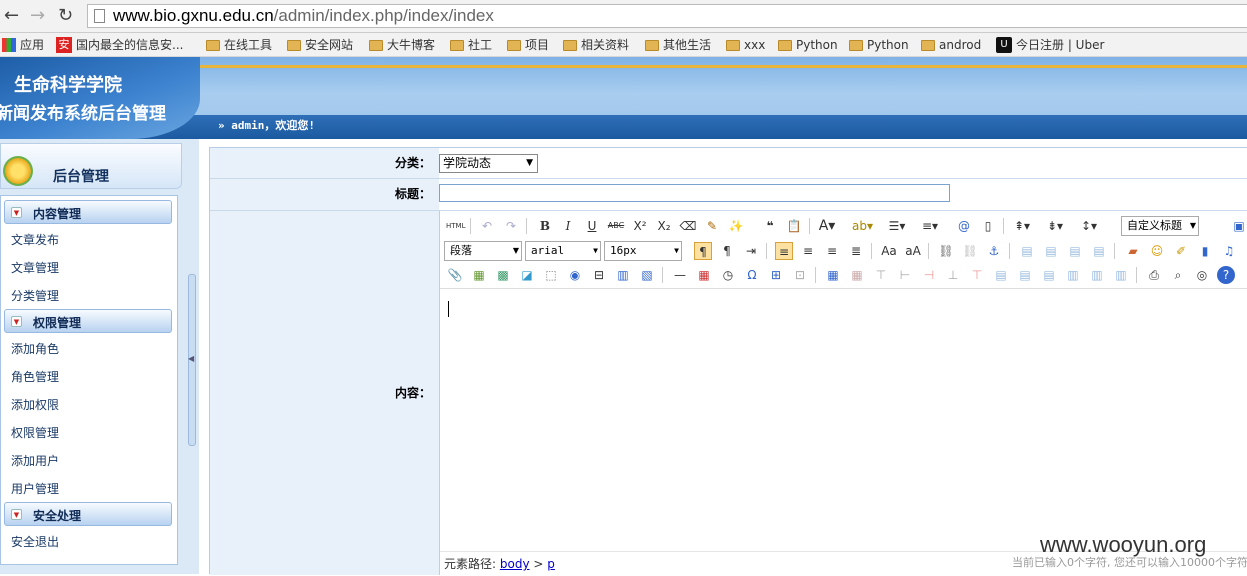 The image size is (1247, 576). I want to click on scrawl-icon: ✐, so click(1181, 251).